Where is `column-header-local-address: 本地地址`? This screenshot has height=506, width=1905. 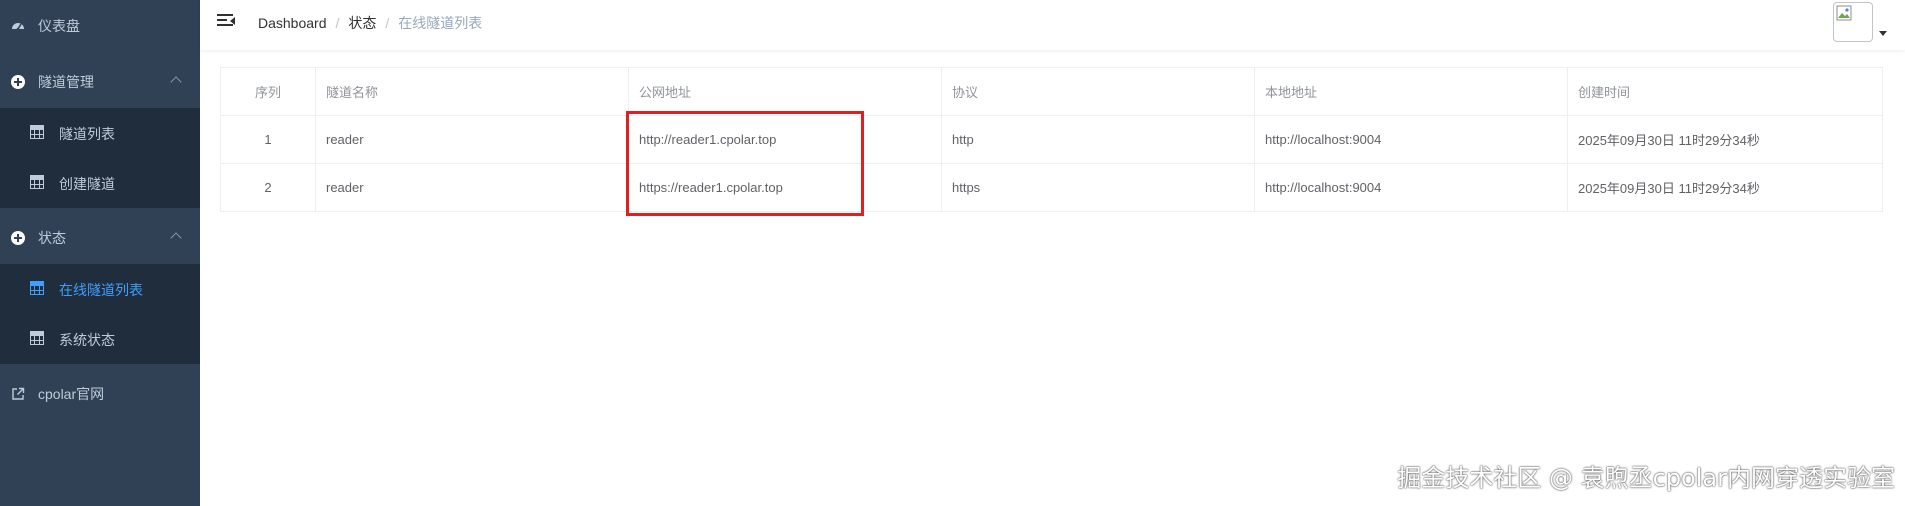
column-header-local-address: 本地地址 is located at coordinates (1411, 91).